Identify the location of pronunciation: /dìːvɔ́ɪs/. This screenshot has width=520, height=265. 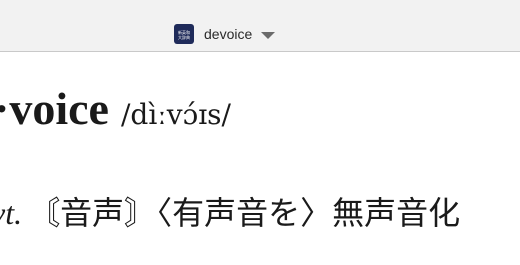
(175, 114).